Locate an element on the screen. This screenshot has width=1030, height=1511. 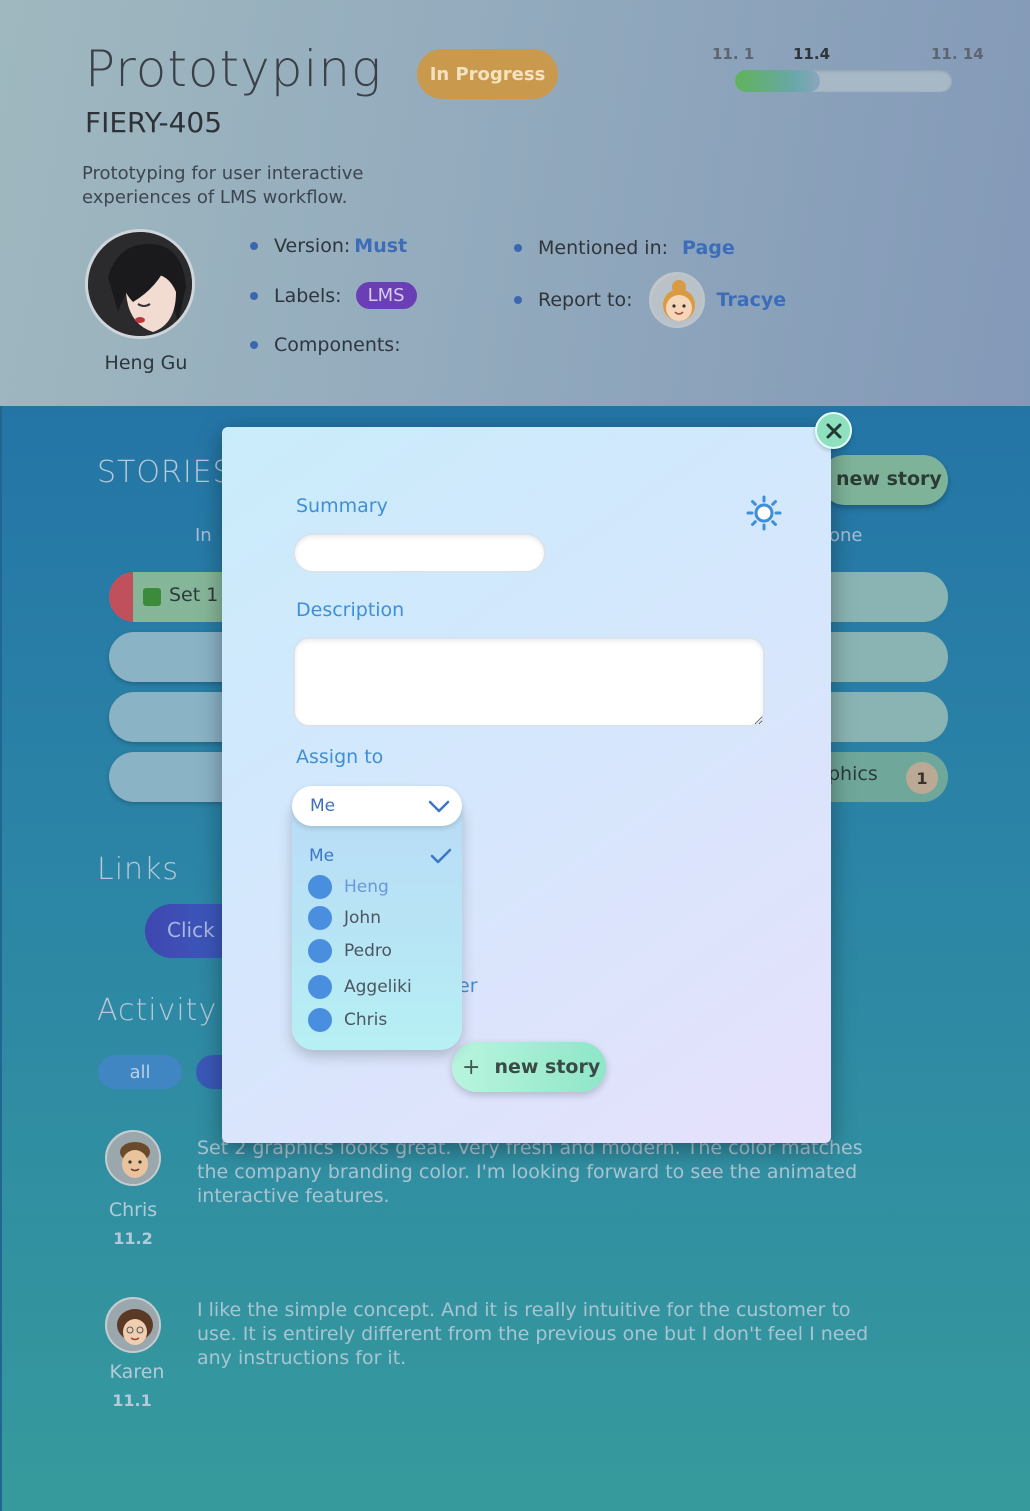
close-icon is located at coordinates (833, 430).